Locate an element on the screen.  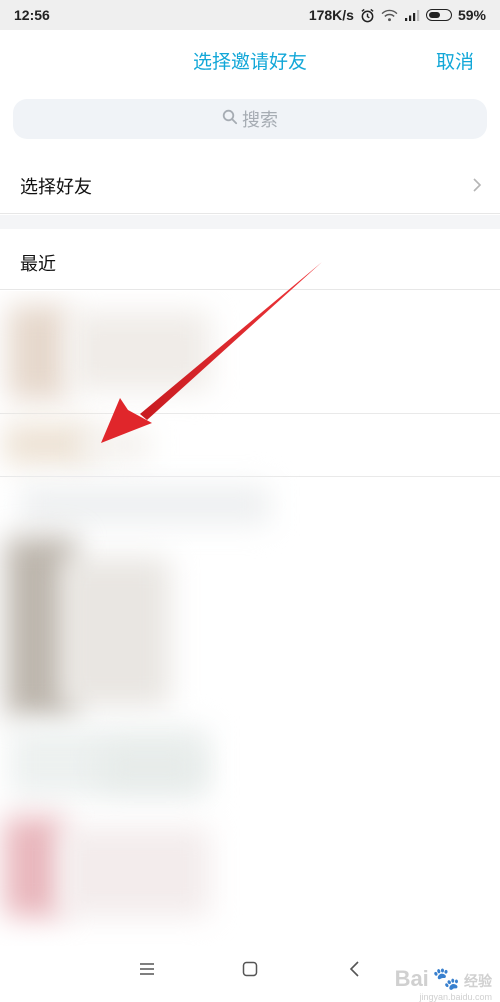
system-nav-bar: Bai 🐾 经验 jingyan.baidu.com is located at coordinates (250, 974).